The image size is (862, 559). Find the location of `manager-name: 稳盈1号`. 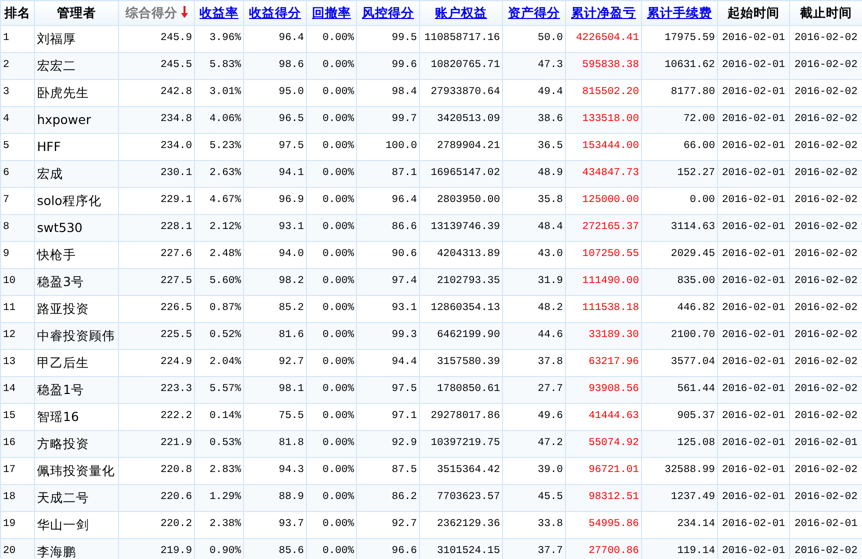

manager-name: 稳盈1号 is located at coordinates (60, 389).